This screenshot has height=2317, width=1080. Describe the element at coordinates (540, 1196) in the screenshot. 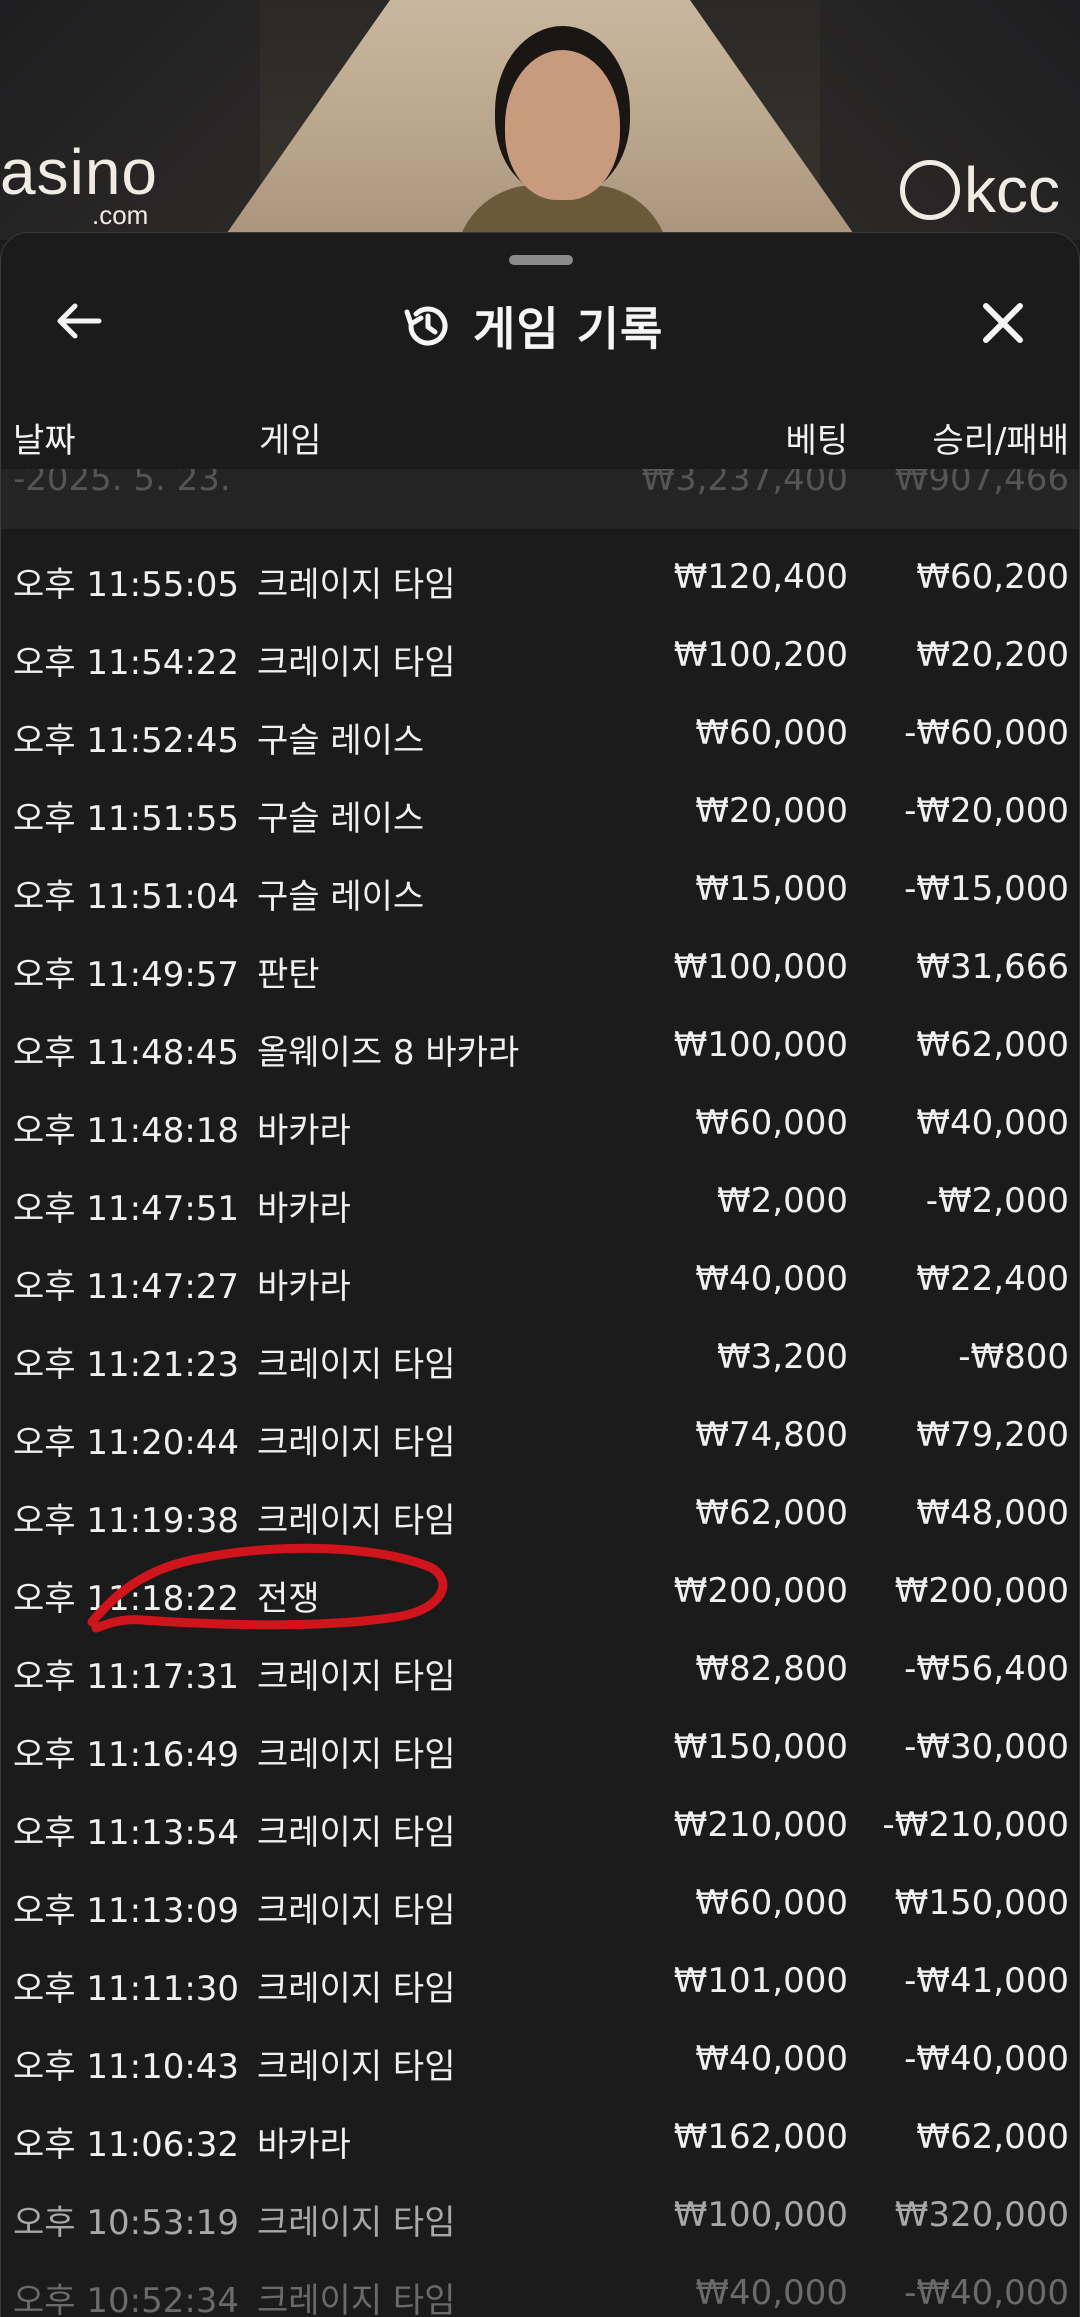

I see `history-row: 오후 11:47:51 바카라 ₩2,000 -₩2,000` at that location.